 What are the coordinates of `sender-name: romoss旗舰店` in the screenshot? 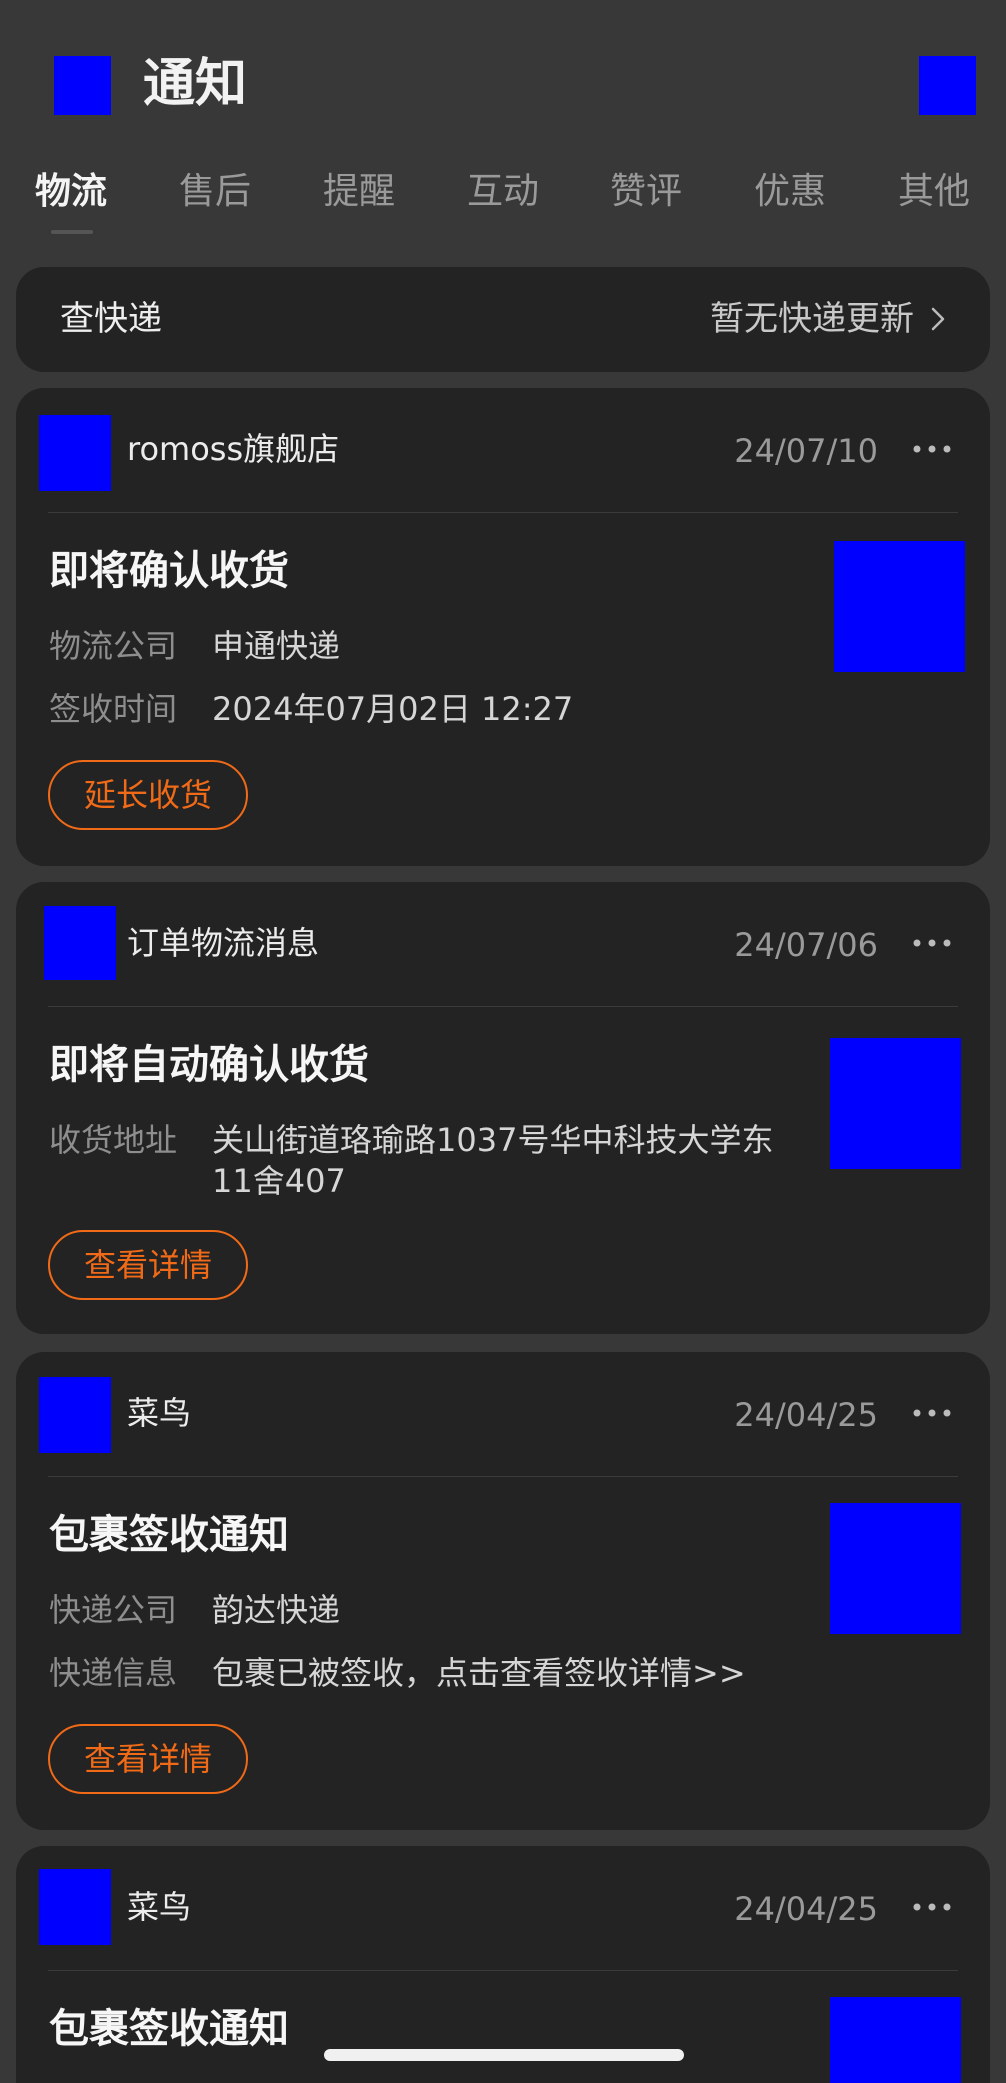 It's located at (233, 449).